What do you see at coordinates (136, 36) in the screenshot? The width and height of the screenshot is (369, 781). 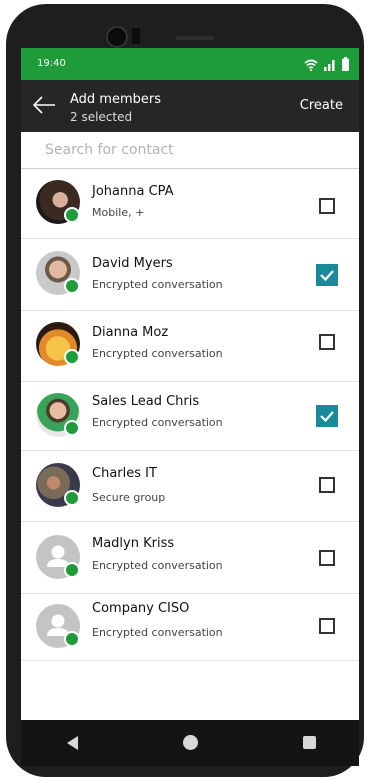 I see `sensor-icon` at bounding box center [136, 36].